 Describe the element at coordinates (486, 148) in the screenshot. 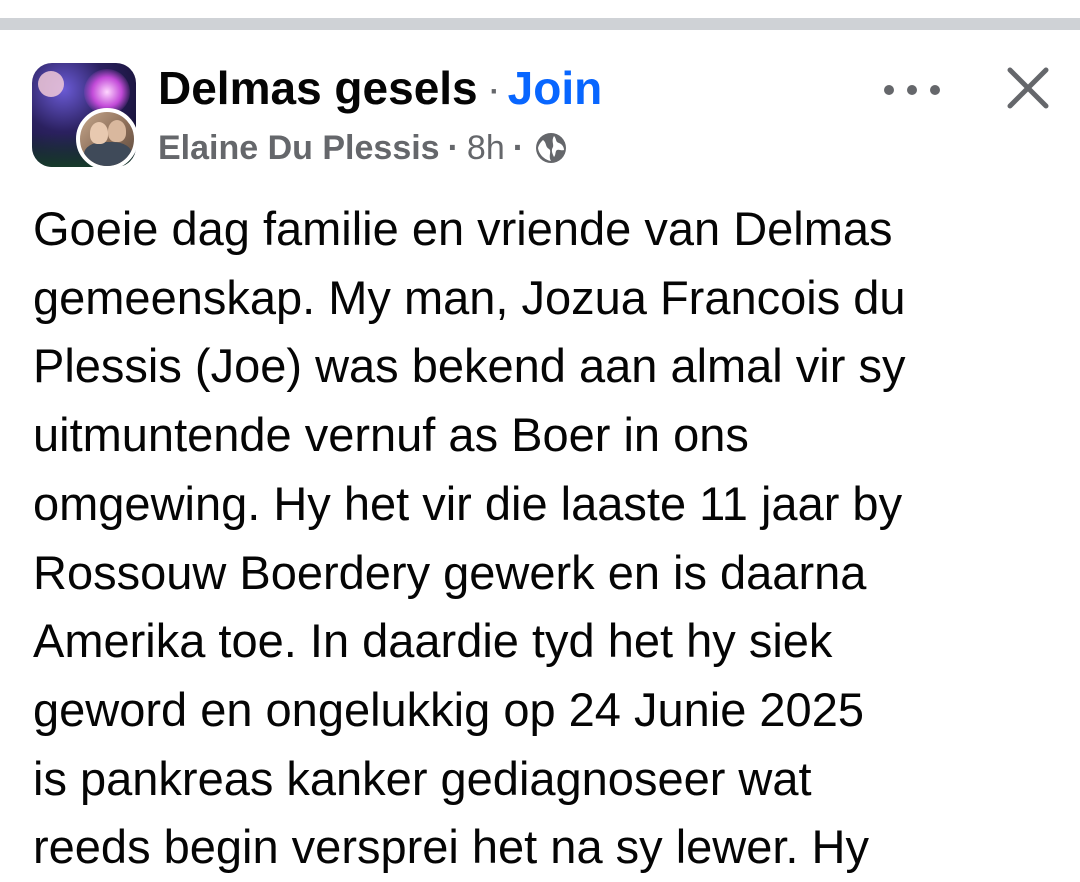

I see `post-timestamp: 8h` at that location.